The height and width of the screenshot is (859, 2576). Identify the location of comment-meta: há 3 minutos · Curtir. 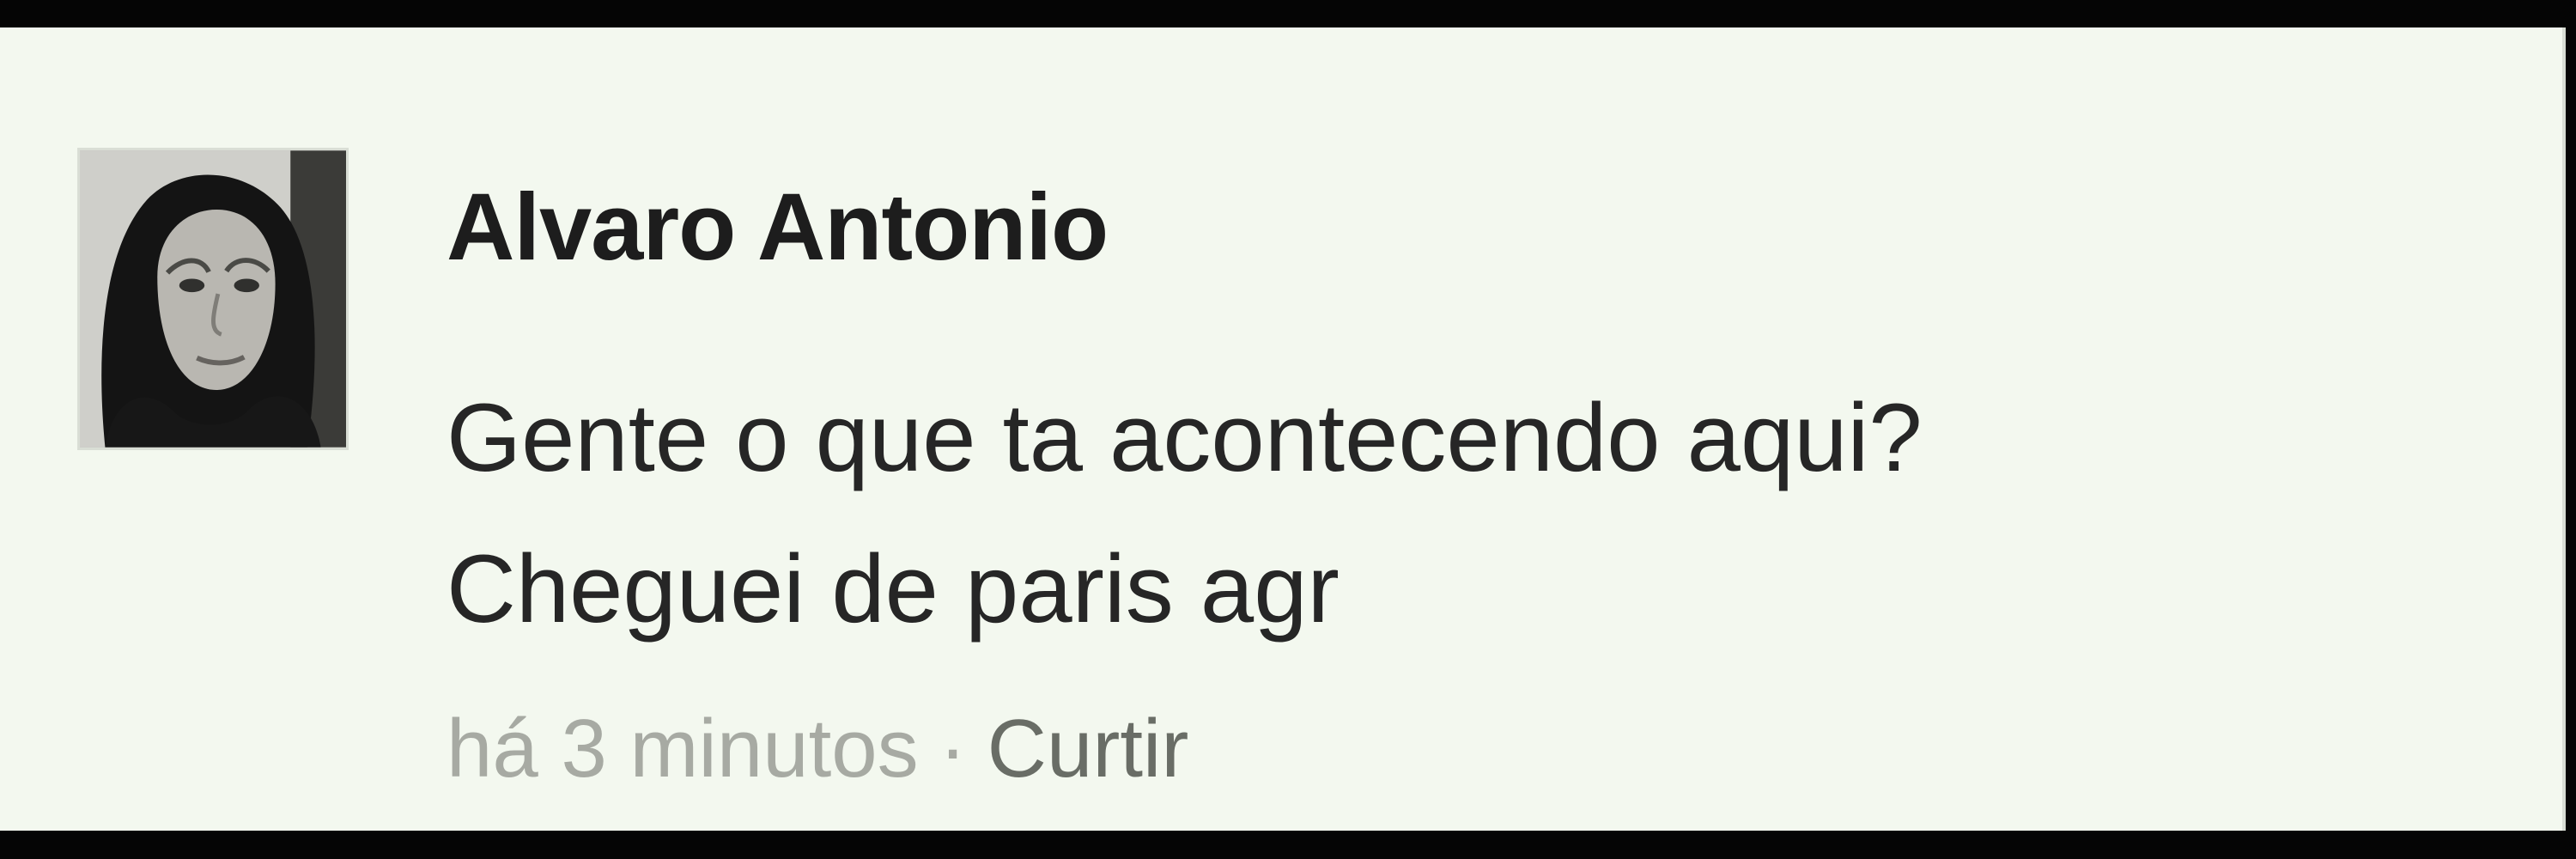
(817, 749).